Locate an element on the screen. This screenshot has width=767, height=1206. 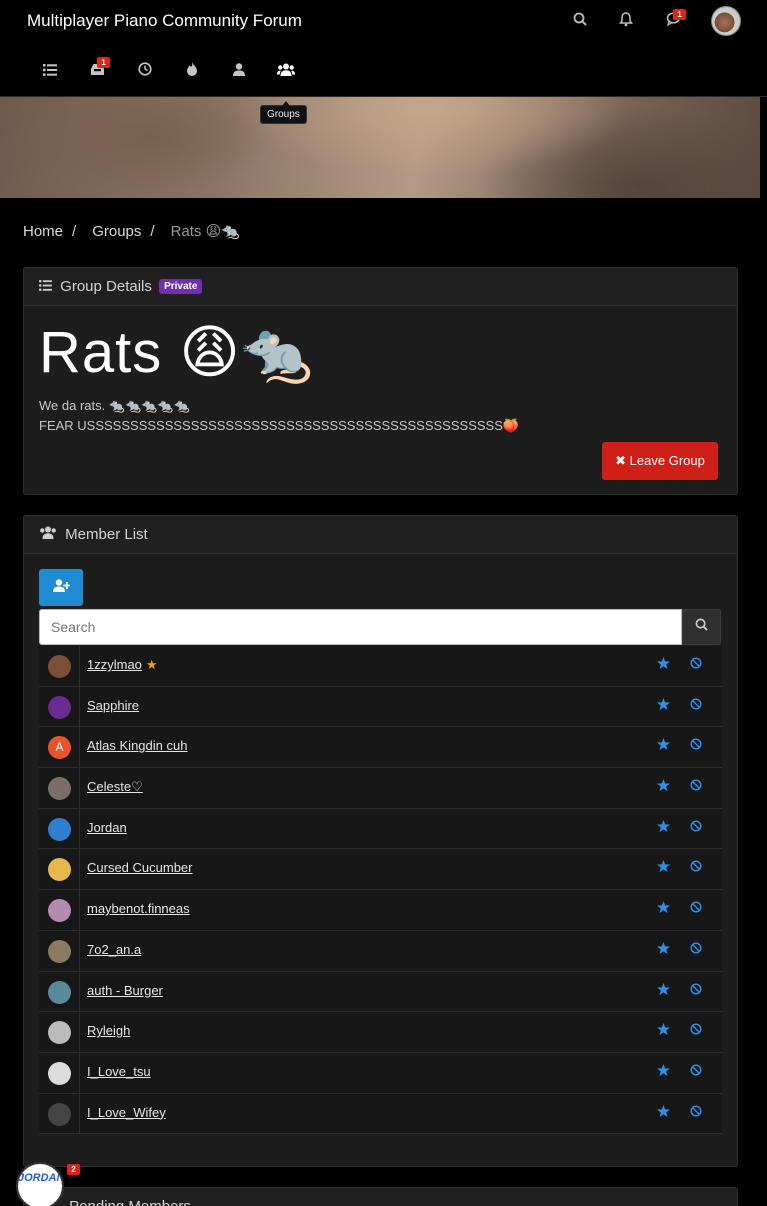
breadcrumb-current: Rats 😩🐀 is located at coordinates (205, 231).